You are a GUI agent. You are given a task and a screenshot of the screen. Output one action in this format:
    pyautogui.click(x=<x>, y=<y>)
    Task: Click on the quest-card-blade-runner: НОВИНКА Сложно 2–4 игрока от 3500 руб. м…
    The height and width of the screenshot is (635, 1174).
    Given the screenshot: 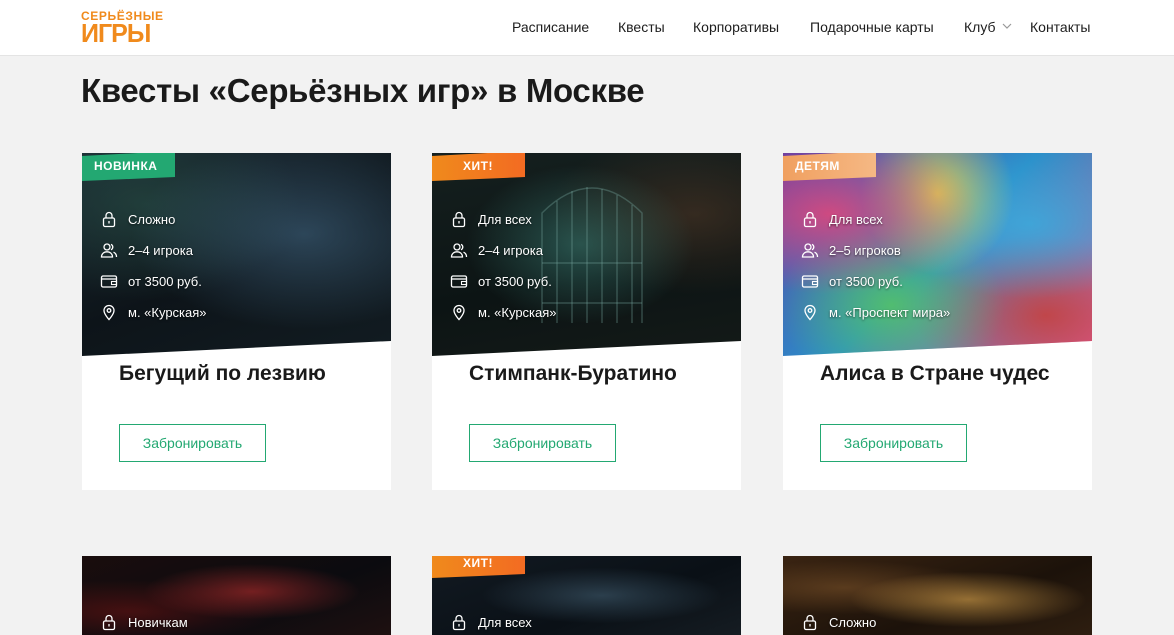 What is the action you would take?
    pyautogui.click(x=236, y=321)
    